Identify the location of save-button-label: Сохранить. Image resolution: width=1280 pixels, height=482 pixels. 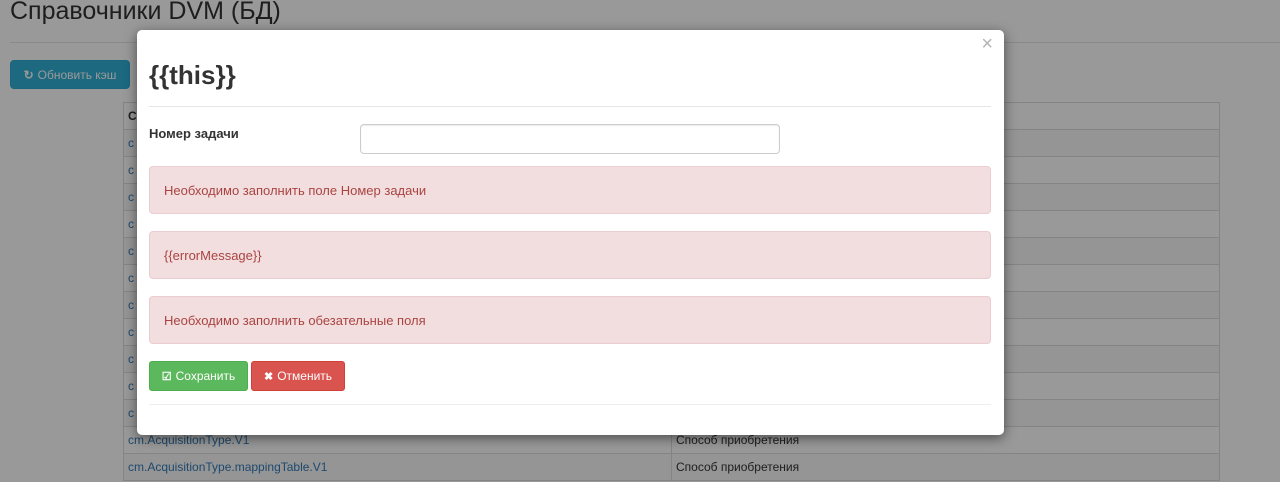
(205, 376).